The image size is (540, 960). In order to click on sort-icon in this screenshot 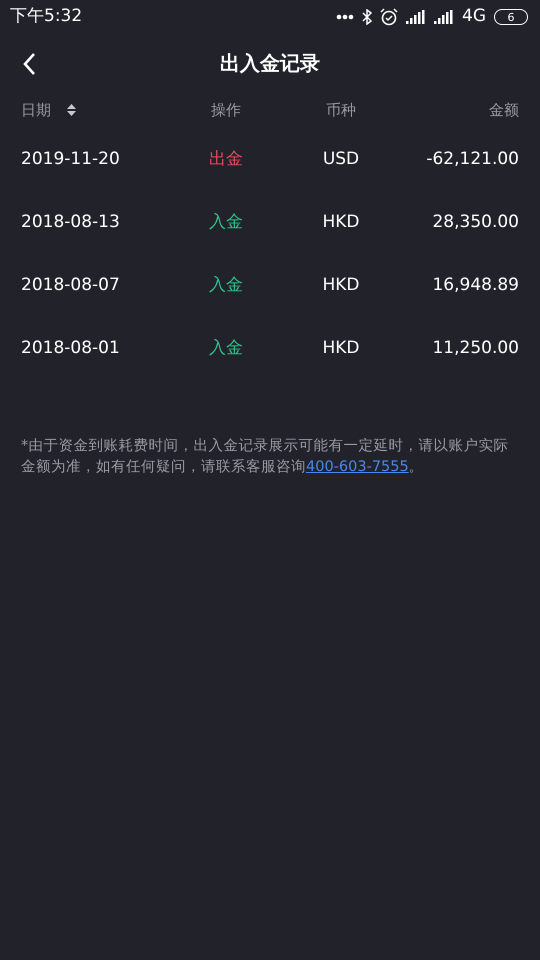, I will do `click(71, 110)`.